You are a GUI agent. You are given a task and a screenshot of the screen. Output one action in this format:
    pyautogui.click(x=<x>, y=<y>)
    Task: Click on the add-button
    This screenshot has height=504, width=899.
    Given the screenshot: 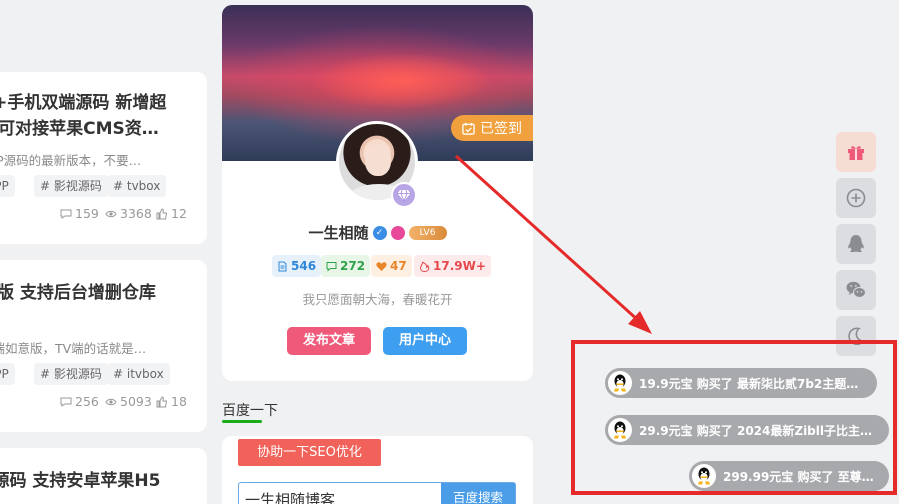 What is the action you would take?
    pyautogui.click(x=856, y=198)
    